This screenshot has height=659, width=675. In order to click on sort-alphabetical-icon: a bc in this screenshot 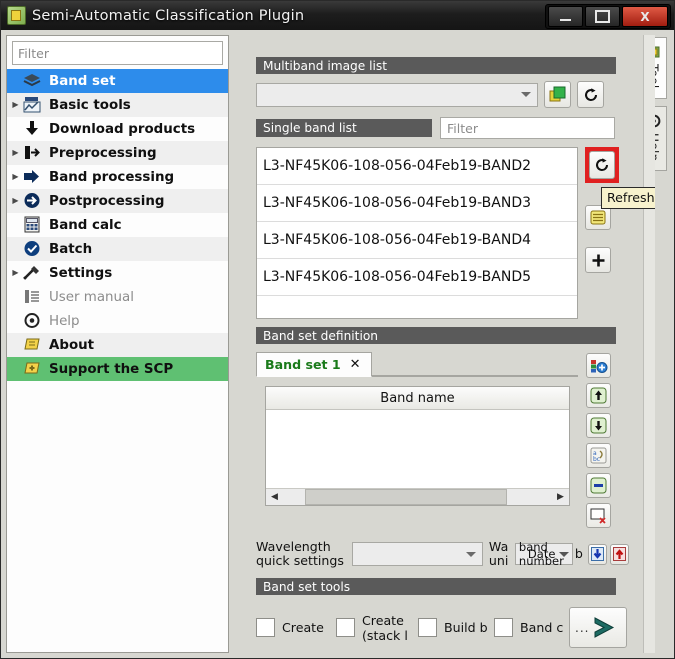, I will do `click(598, 455)`.